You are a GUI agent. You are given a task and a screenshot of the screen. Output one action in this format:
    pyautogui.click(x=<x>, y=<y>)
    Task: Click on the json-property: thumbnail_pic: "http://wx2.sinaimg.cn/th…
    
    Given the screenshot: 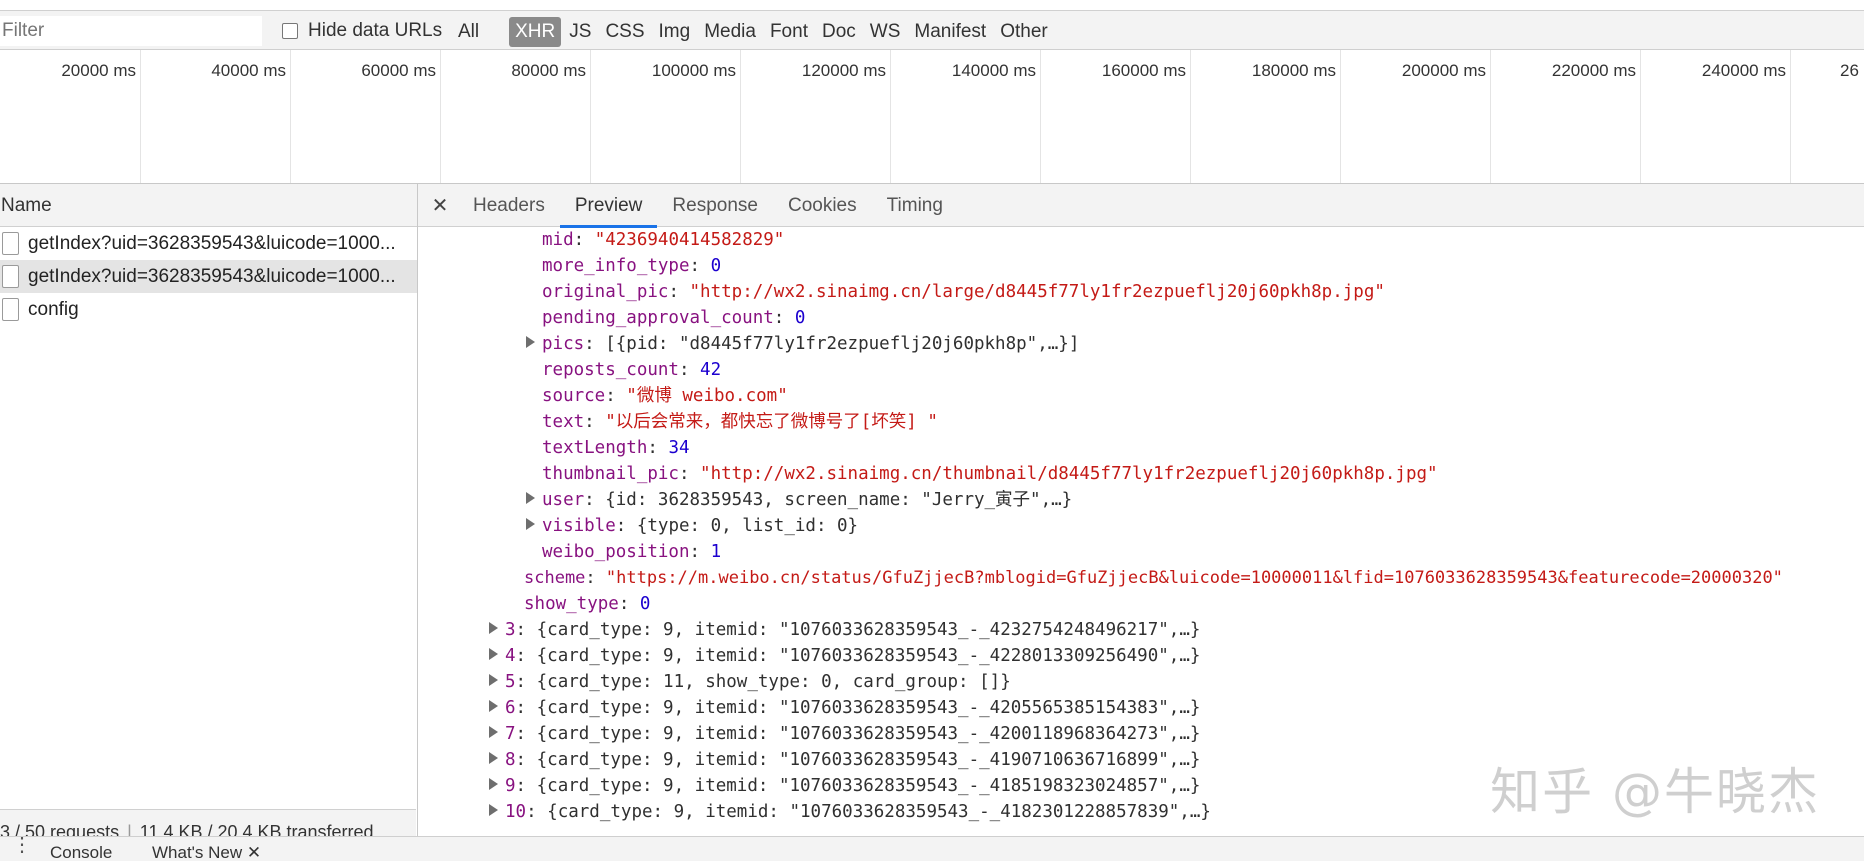 What is the action you would take?
    pyautogui.click(x=990, y=474)
    